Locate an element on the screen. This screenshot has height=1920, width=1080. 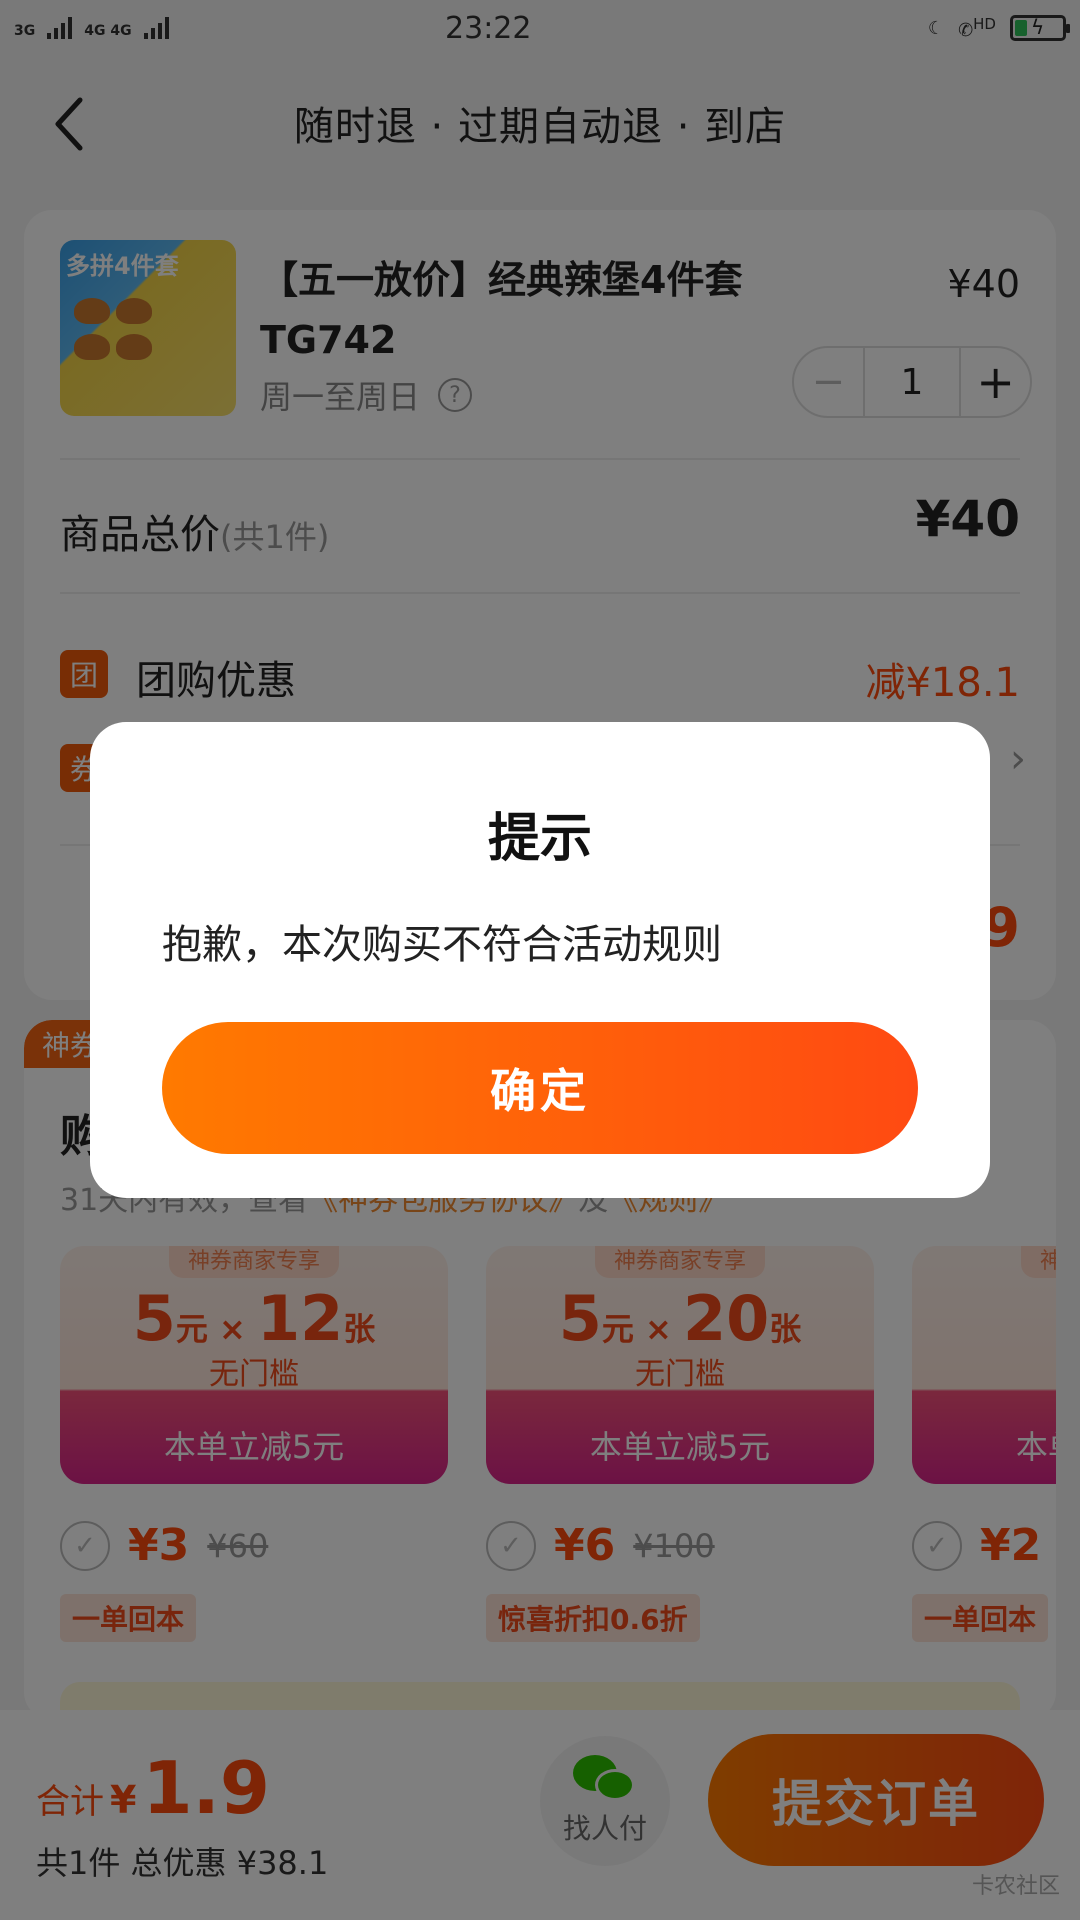
watermark: 卡农社区 is located at coordinates (1015, 1886).